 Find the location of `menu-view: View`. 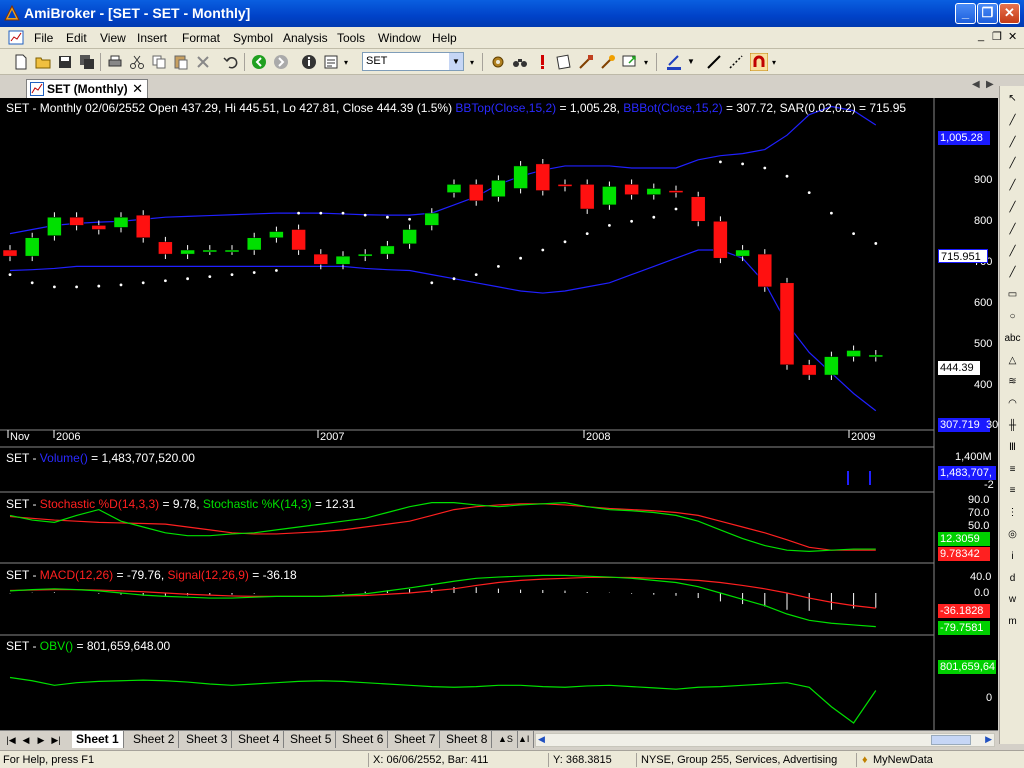

menu-view: View is located at coordinates (113, 38).